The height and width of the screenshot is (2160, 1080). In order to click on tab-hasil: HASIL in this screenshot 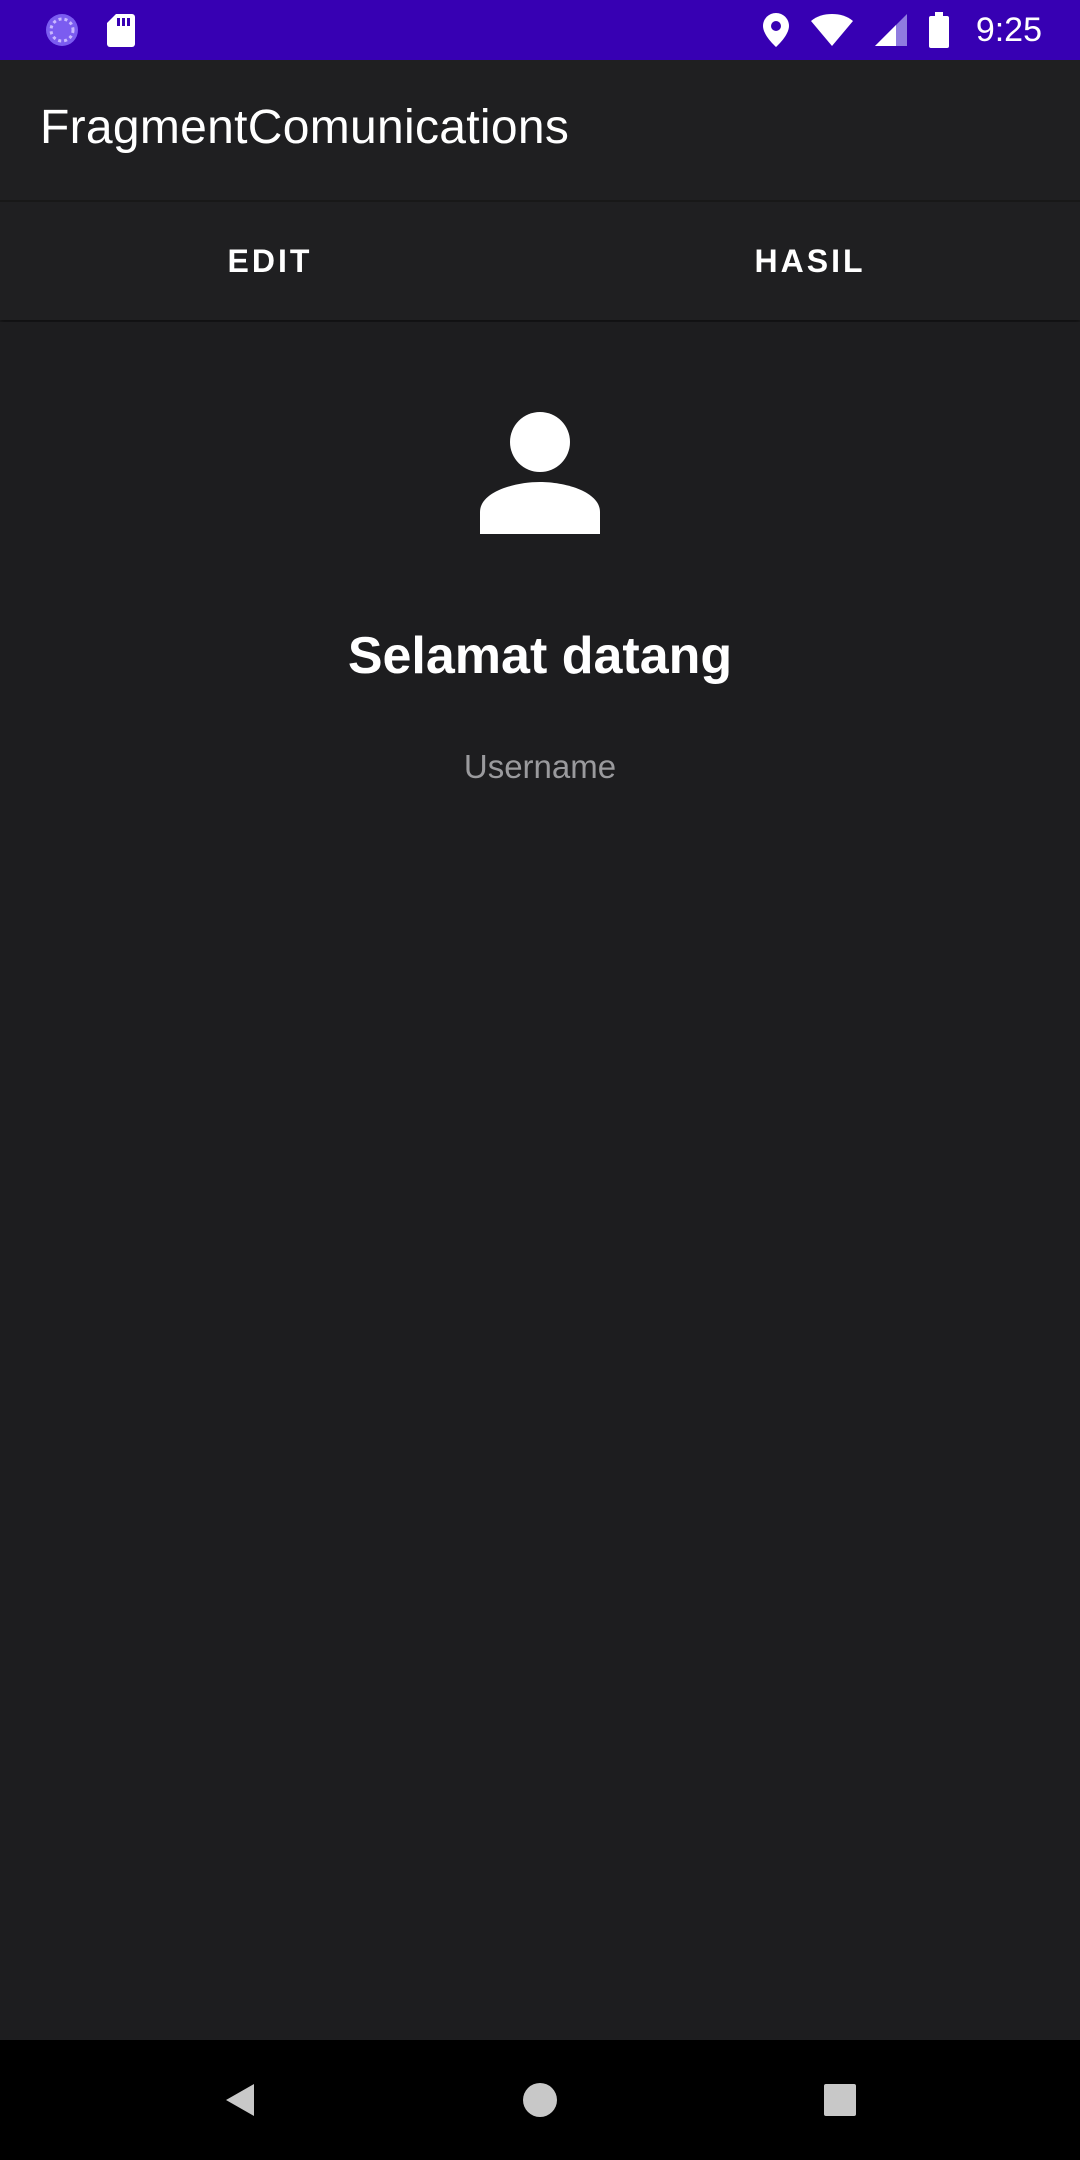, I will do `click(810, 261)`.